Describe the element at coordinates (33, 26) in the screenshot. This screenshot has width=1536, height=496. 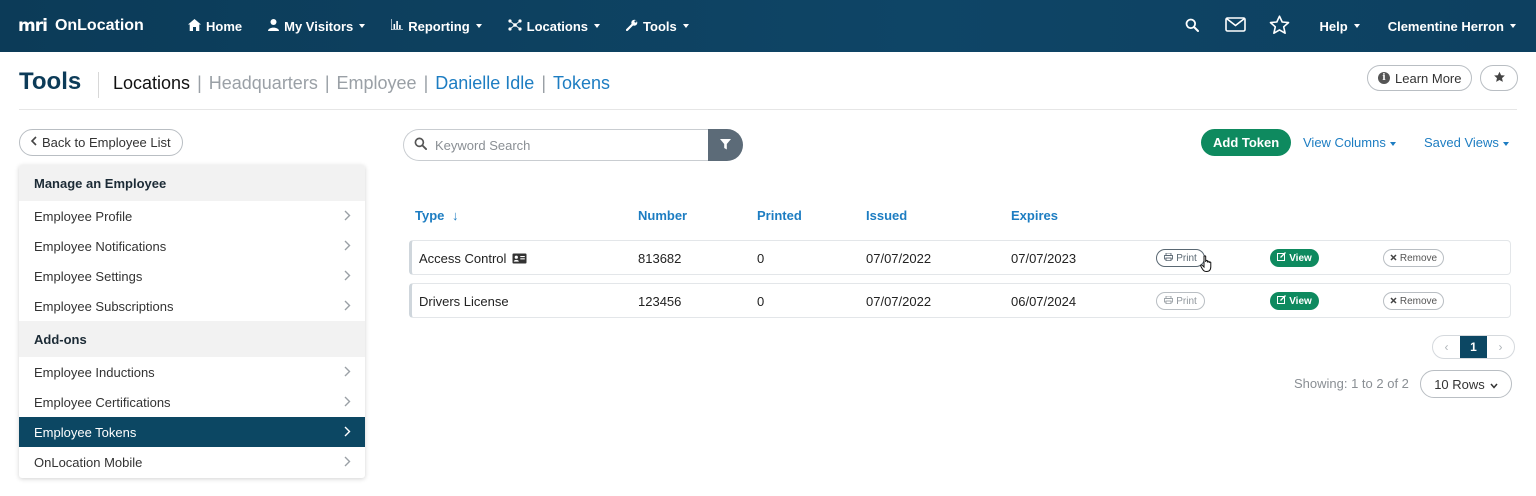
I see `mri-logo: mri` at that location.